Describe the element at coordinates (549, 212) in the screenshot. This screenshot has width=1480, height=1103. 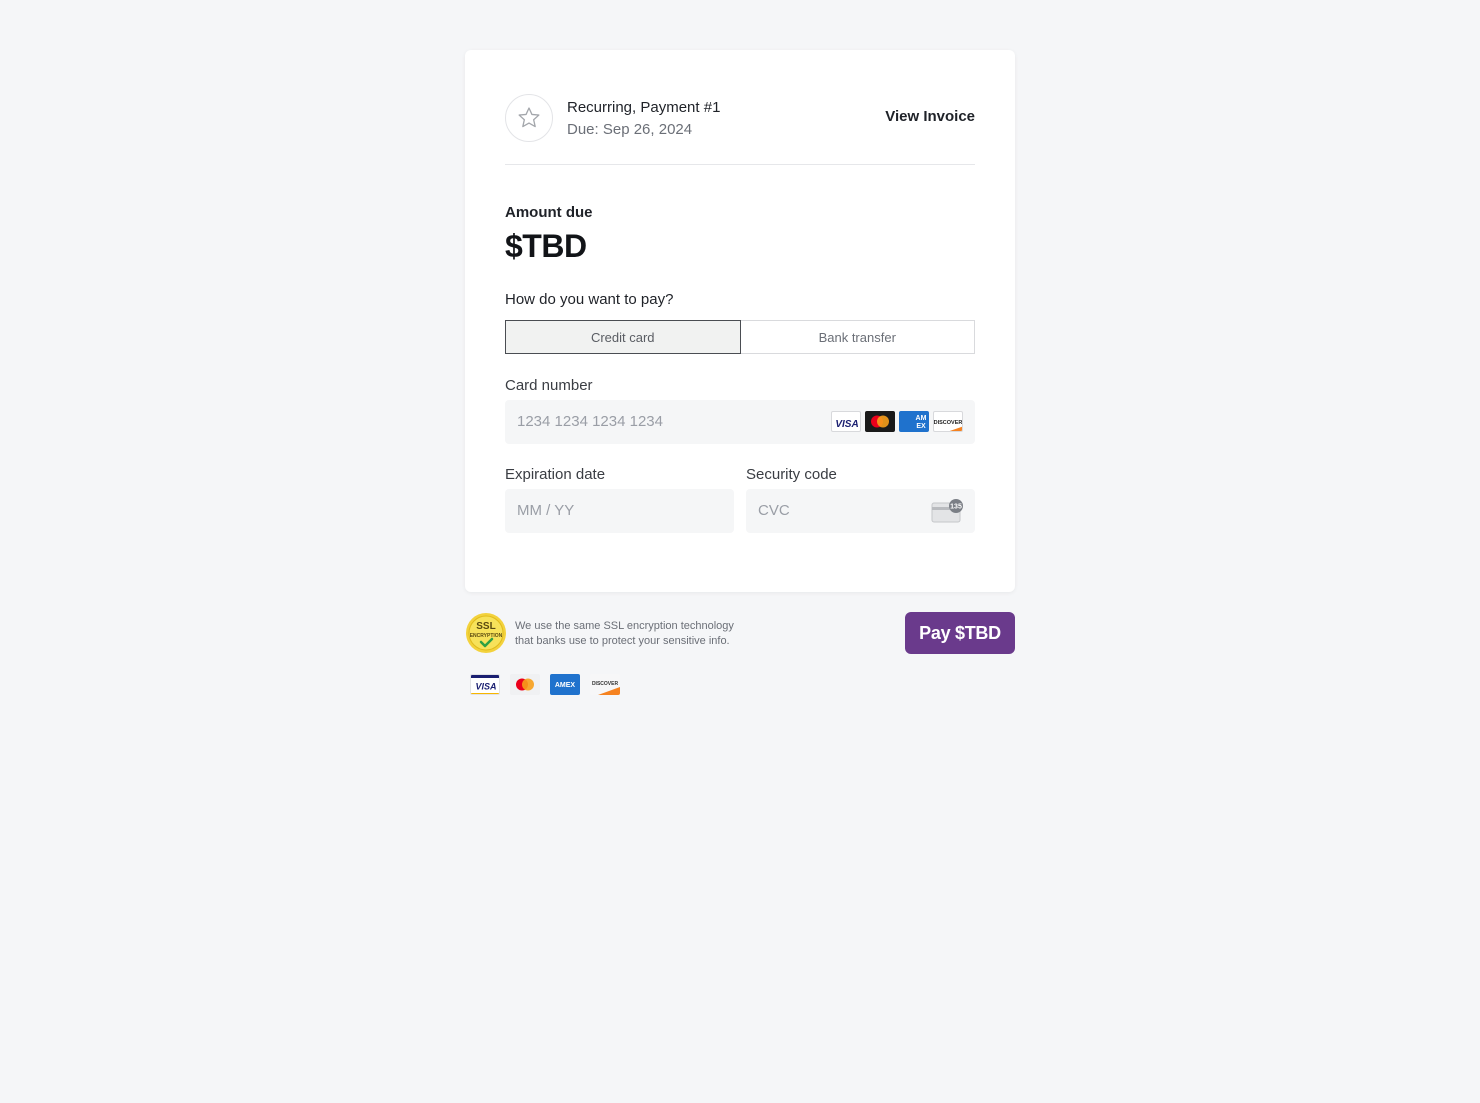
I see `amount-due-label: Amount due` at that location.